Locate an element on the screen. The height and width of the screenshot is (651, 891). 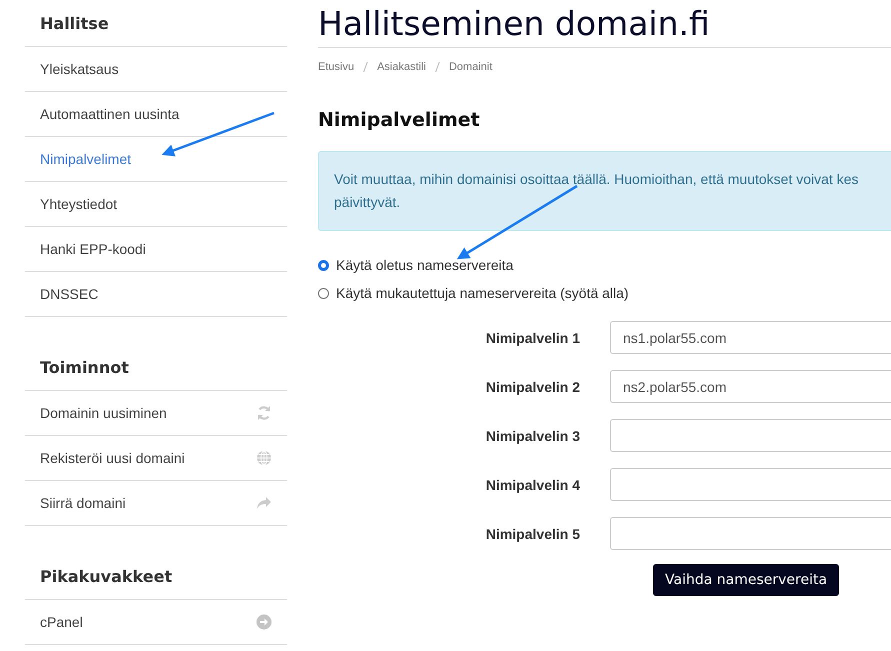
radio-label: Käytä mukautettuja nameservereita (syötä alla) is located at coordinates (482, 293).